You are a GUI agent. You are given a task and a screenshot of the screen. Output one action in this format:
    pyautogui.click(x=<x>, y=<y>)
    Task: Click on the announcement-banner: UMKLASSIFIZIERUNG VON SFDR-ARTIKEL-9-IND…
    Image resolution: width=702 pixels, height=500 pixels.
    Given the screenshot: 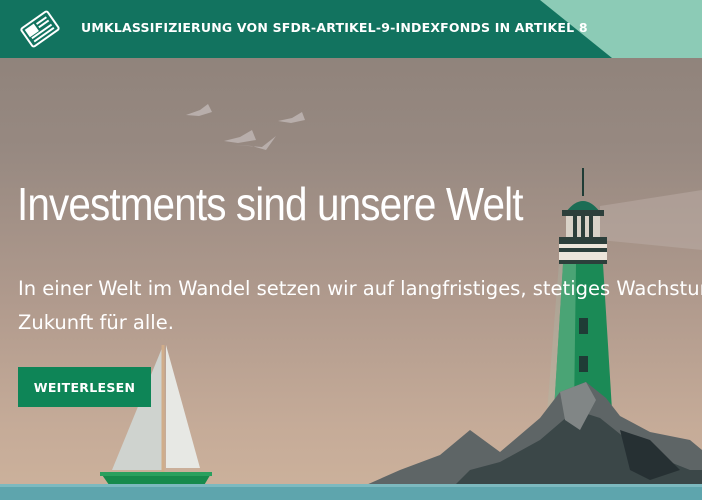 What is the action you would take?
    pyautogui.click(x=351, y=29)
    